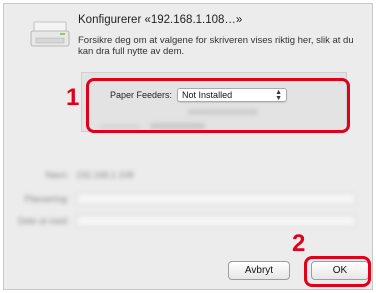 The width and height of the screenshot is (376, 293). Describe the element at coordinates (299, 243) in the screenshot. I see `step-number-2: 2` at that location.